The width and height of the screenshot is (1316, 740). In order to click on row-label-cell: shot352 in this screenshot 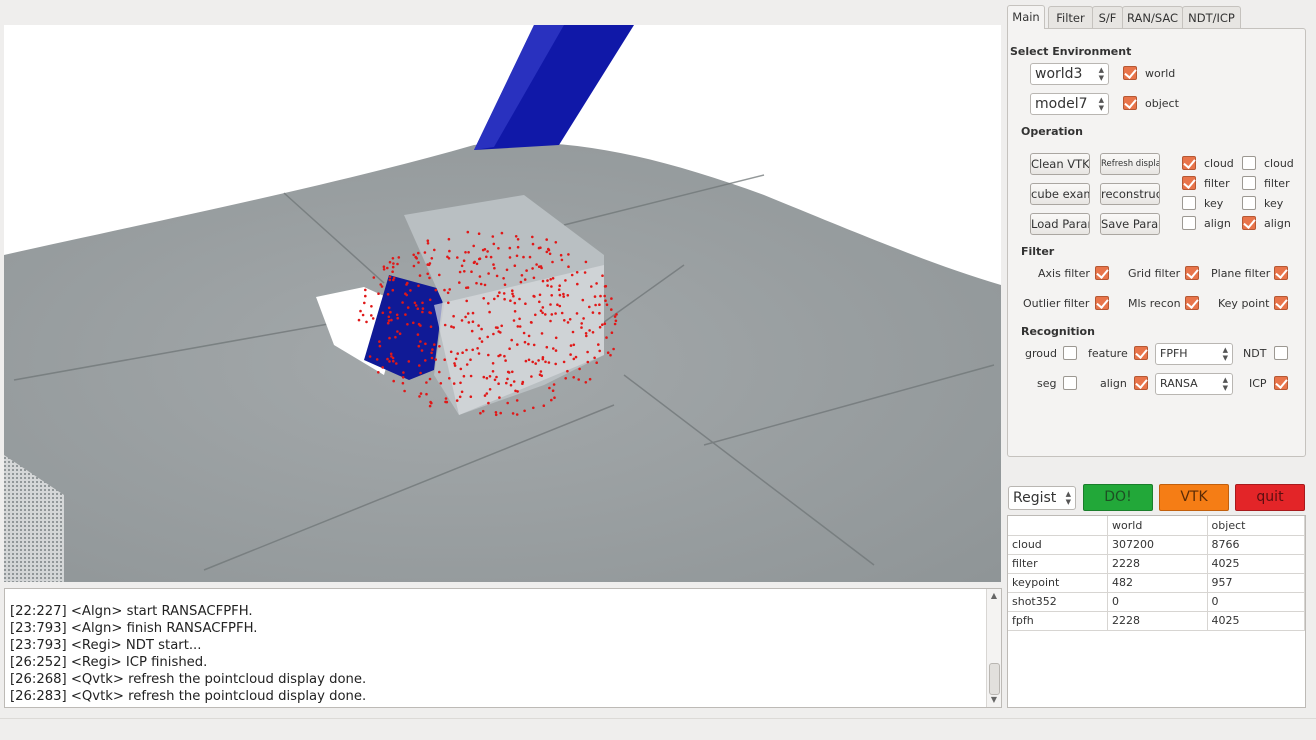, I will do `click(1058, 602)`.